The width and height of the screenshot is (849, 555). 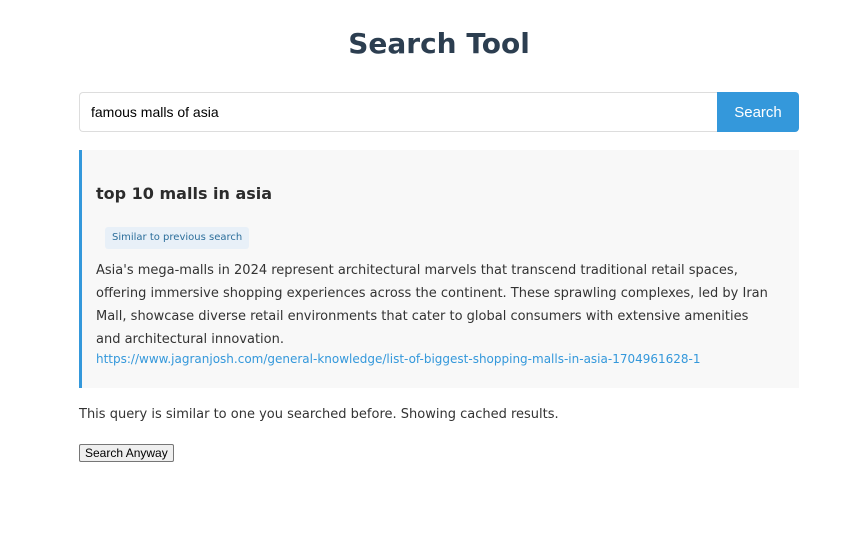 I want to click on search-anyway-button: Search Anyway, so click(x=126, y=453).